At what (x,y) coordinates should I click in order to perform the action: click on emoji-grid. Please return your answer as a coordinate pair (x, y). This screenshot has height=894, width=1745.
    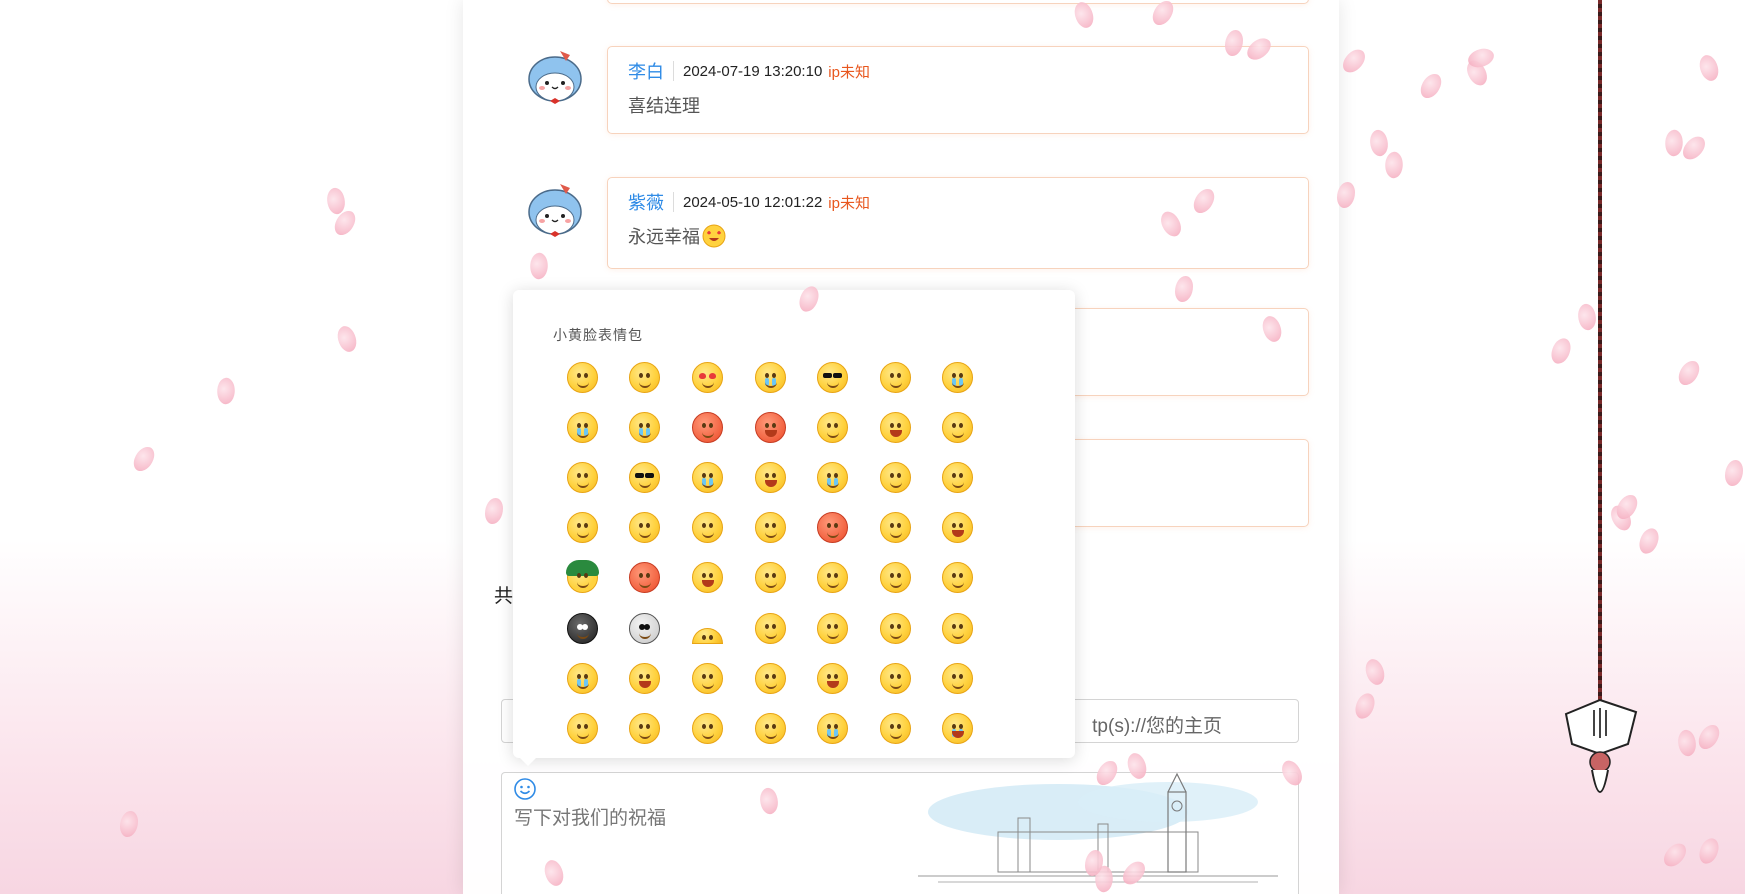
    Looking at the image, I should click on (771, 553).